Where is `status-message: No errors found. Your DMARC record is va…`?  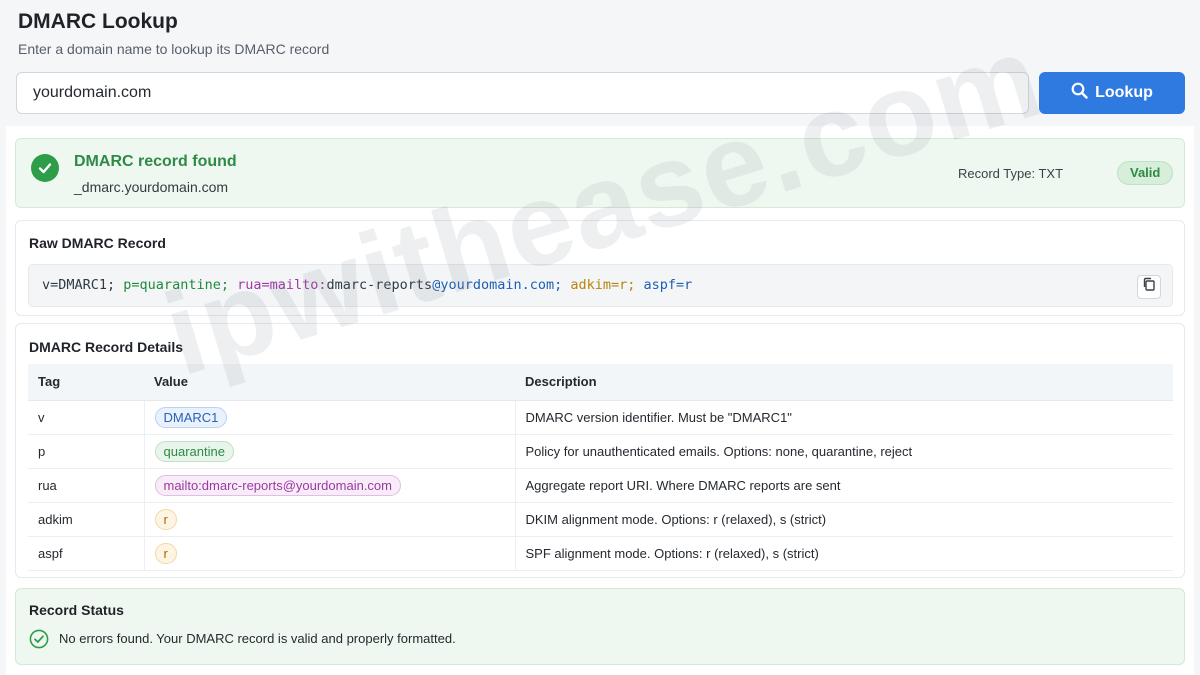
status-message: No errors found. Your DMARC record is va… is located at coordinates (257, 638).